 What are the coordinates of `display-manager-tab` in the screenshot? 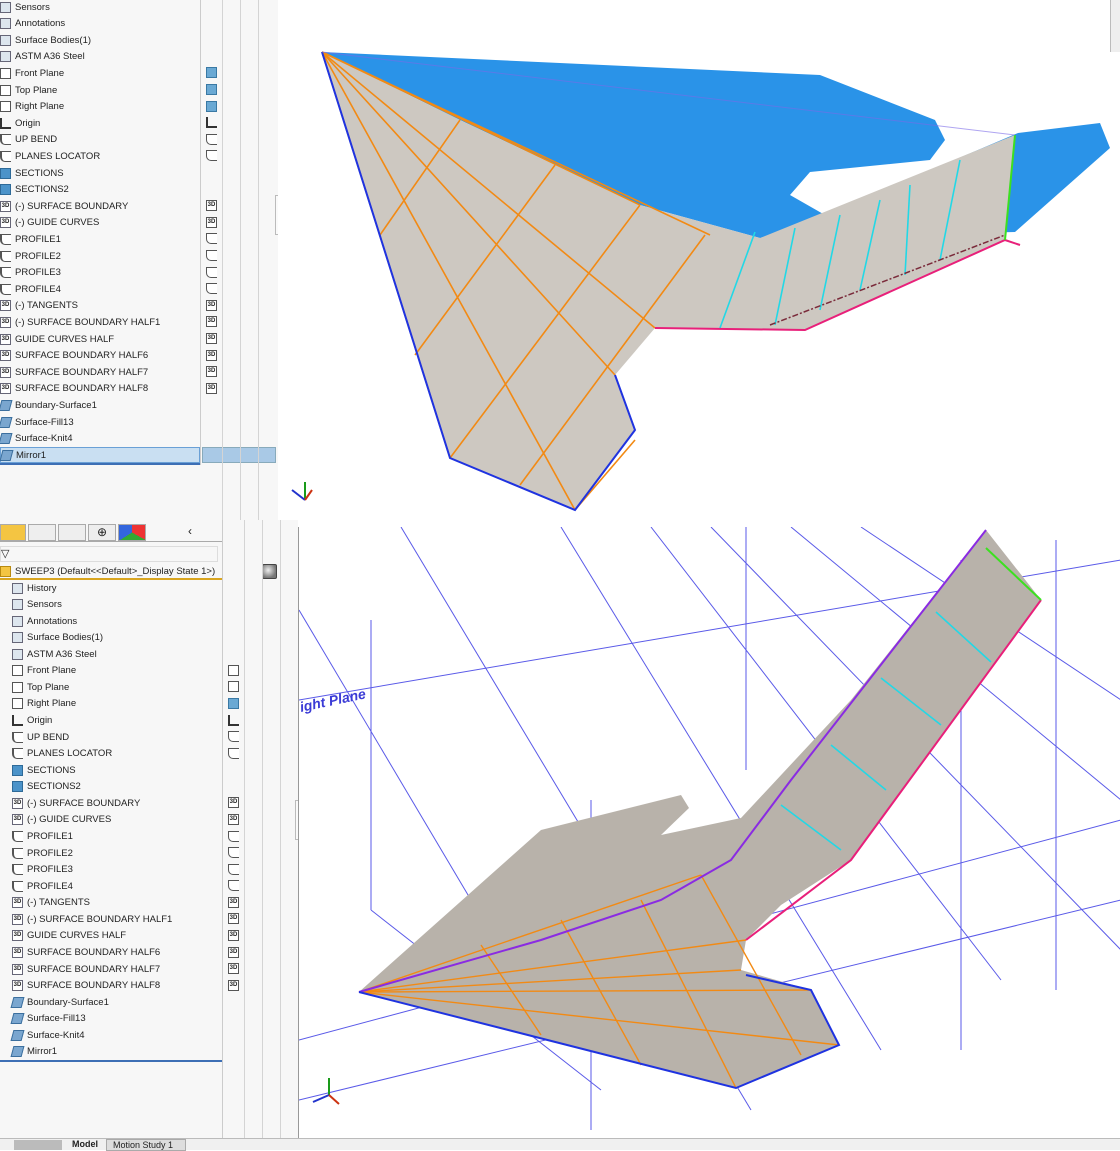 It's located at (132, 532).